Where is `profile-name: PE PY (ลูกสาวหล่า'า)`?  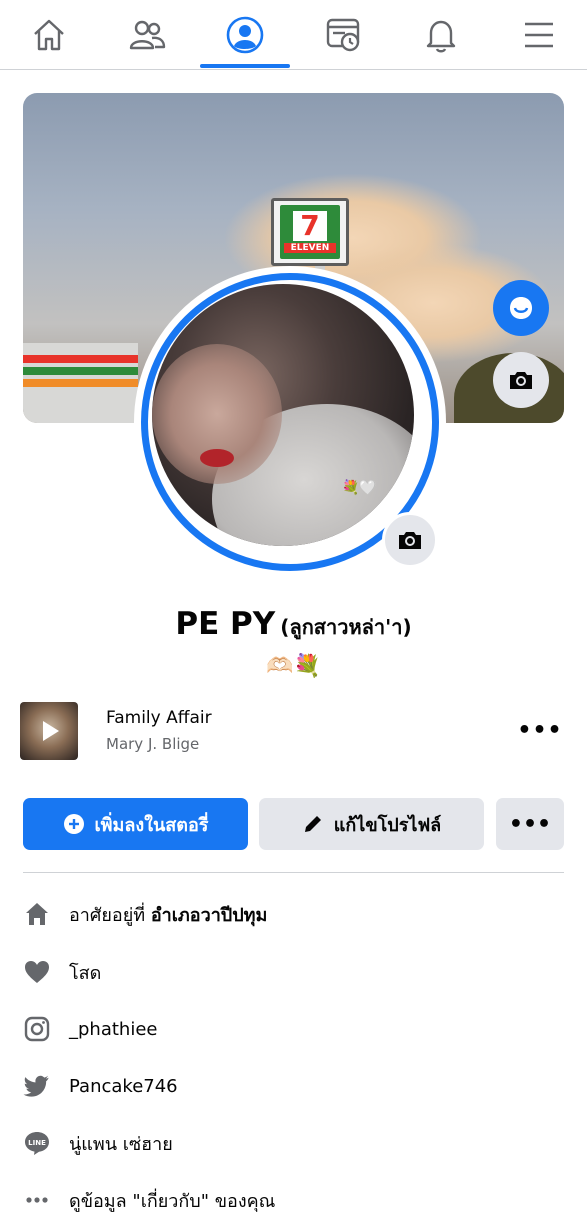
profile-name: PE PY (ลูกสาวหล่า'า) is located at coordinates (293, 624).